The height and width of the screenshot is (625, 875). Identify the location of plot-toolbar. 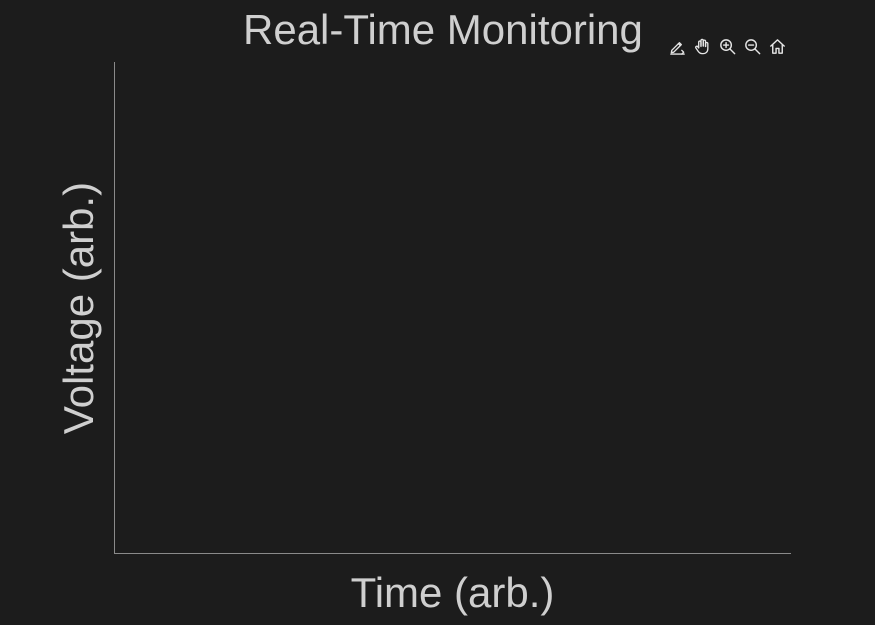
(727, 46).